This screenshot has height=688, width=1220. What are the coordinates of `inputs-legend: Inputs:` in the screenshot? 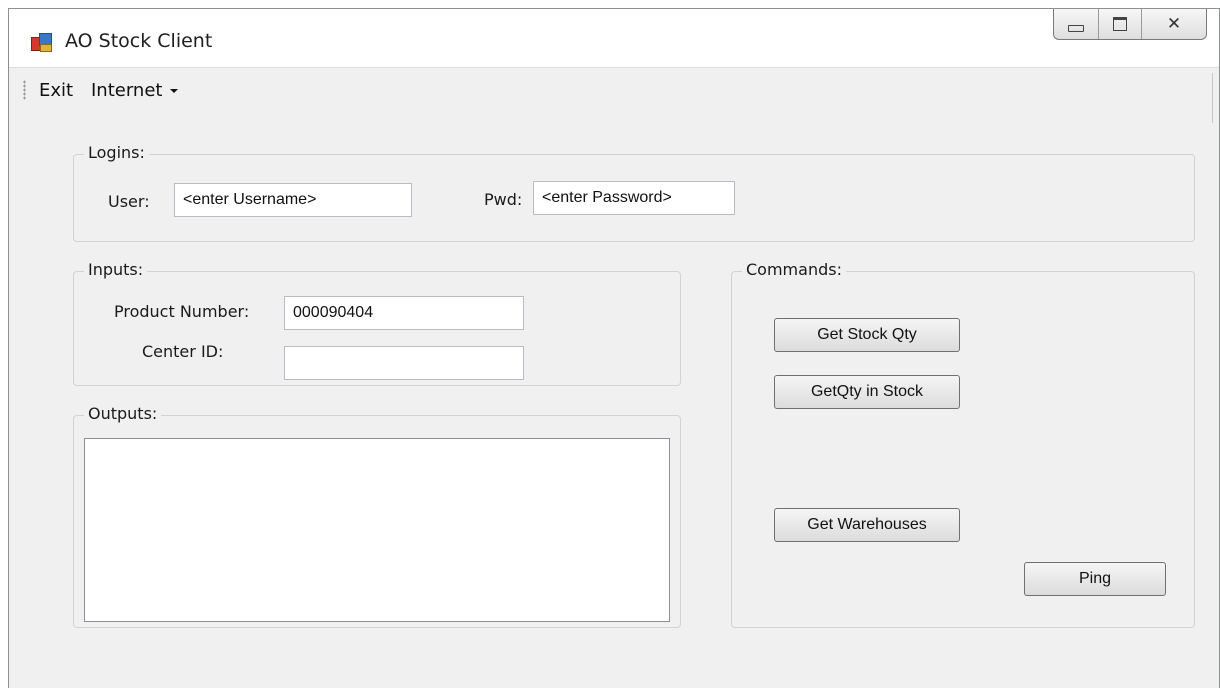 It's located at (116, 269).